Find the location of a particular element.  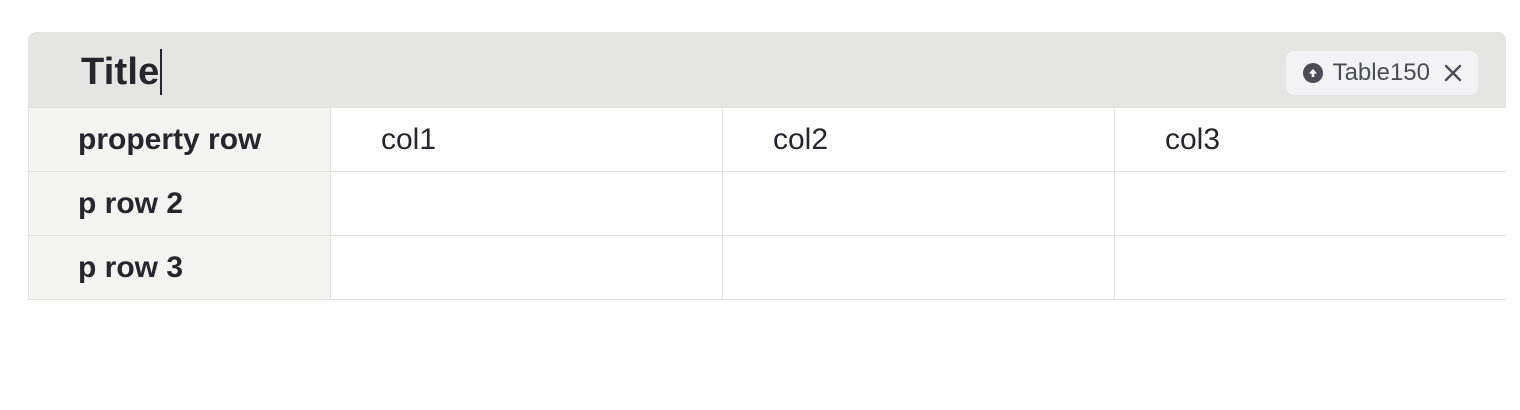

property-cell: p row 2 is located at coordinates (179, 203).